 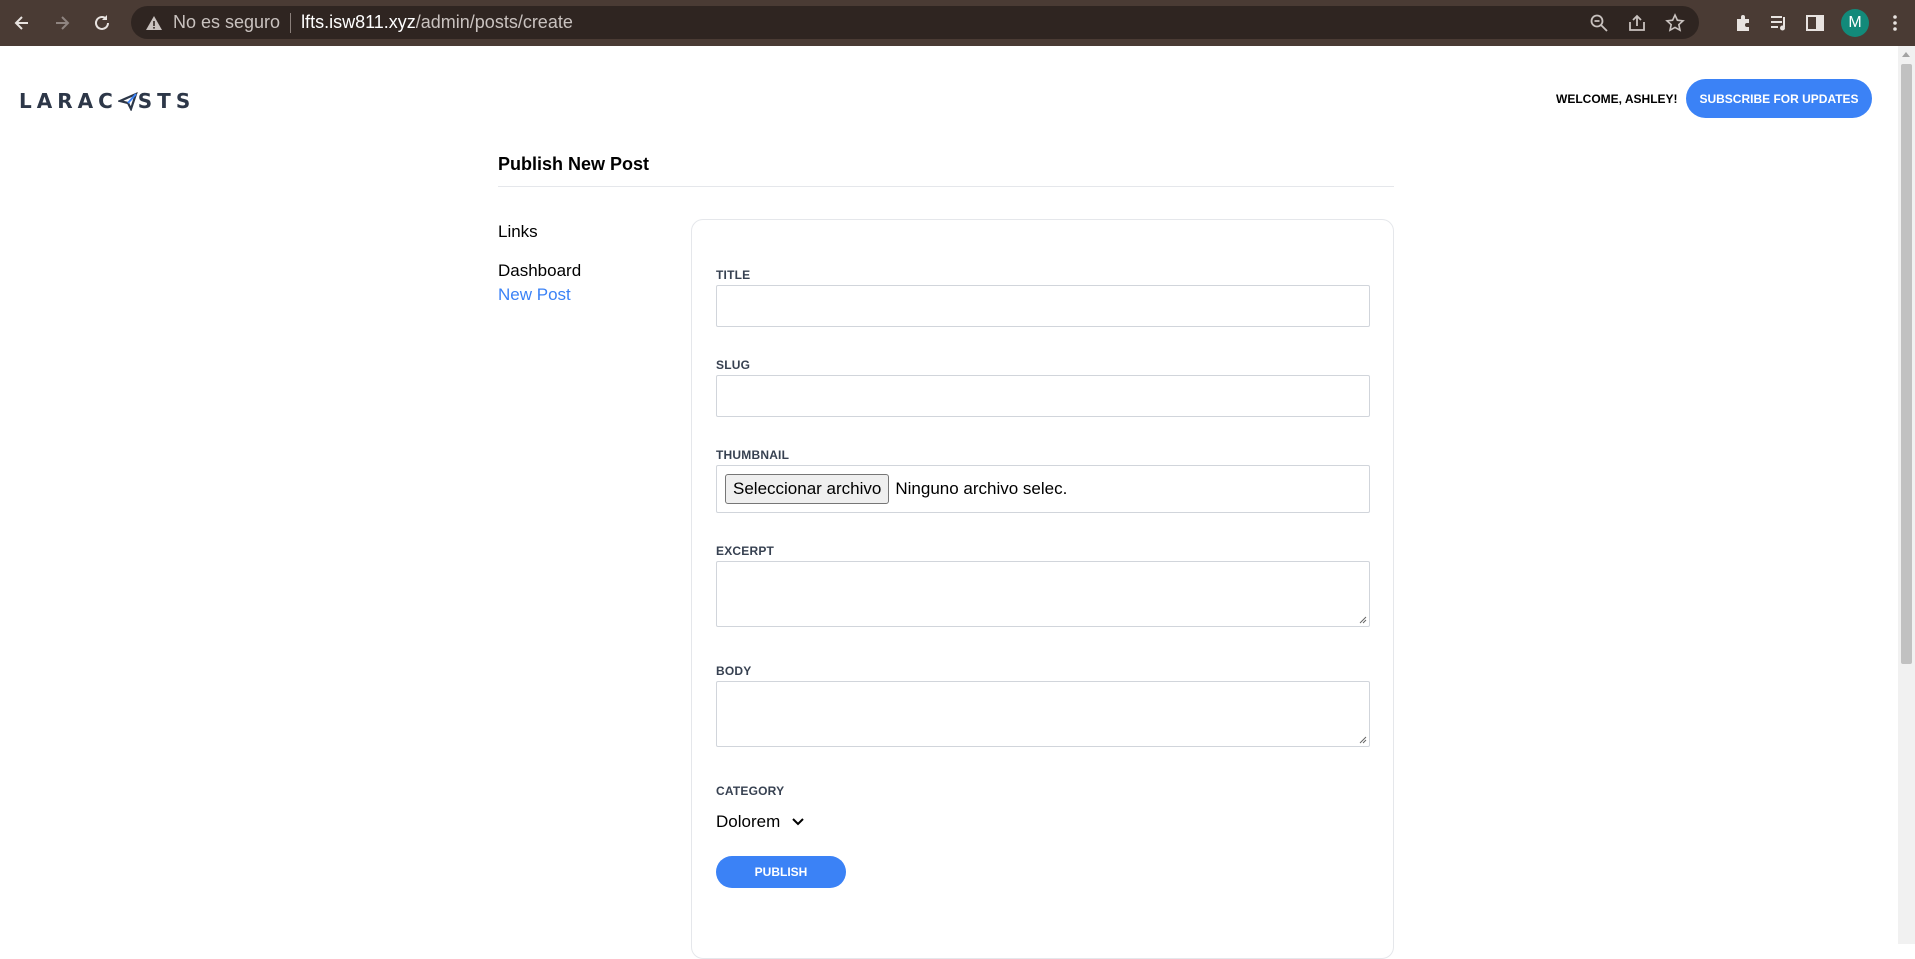 What do you see at coordinates (807, 489) in the screenshot?
I see `choose-file-button: Seleccionar archivo` at bounding box center [807, 489].